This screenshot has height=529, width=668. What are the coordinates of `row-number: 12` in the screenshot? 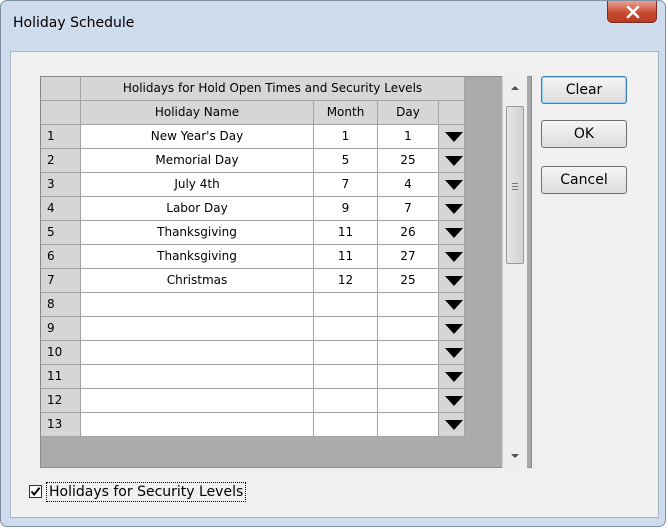 It's located at (61, 401).